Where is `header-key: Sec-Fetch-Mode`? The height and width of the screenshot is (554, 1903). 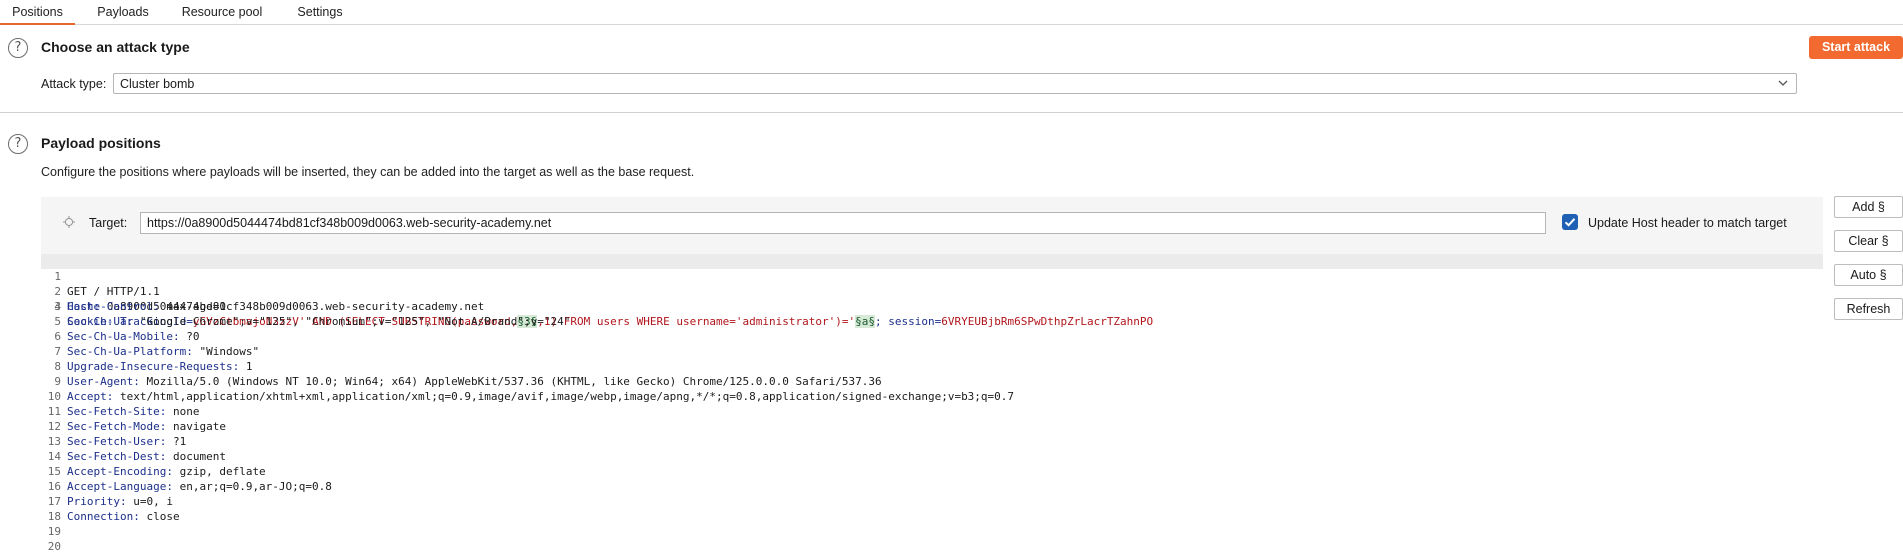 header-key: Sec-Fetch-Mode is located at coordinates (113, 426).